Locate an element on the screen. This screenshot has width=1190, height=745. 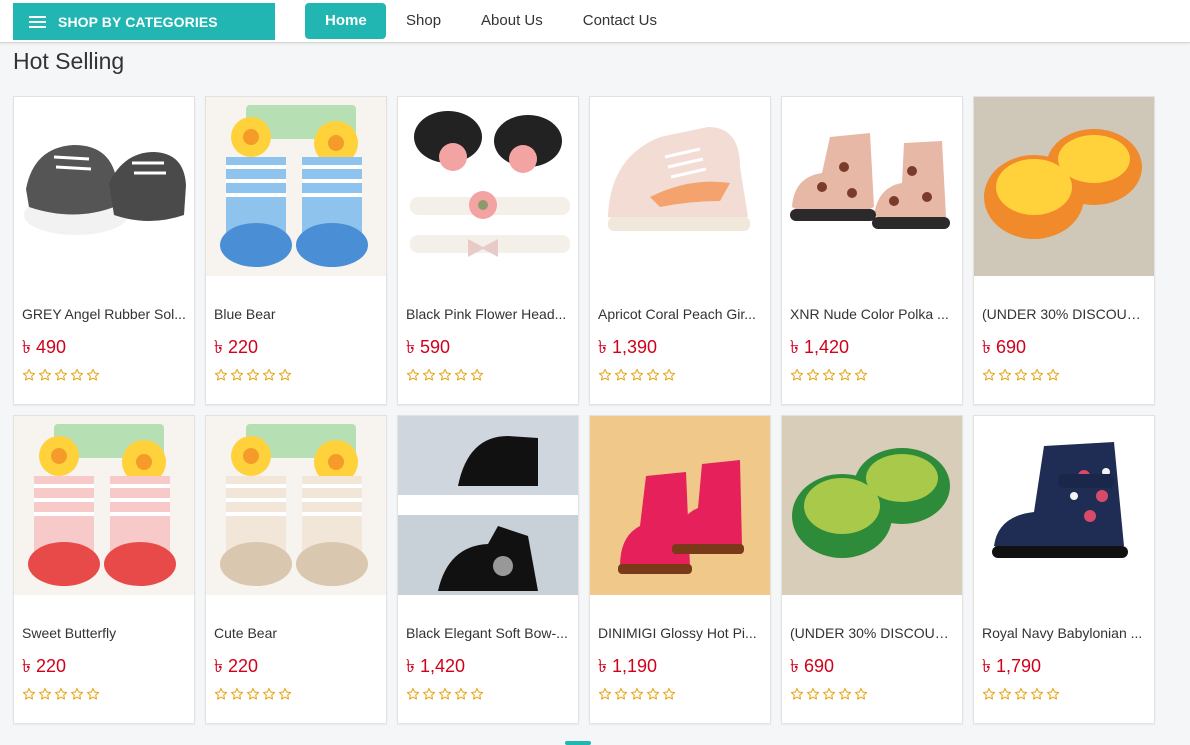
shop-by-categories-button: SHOP BY CATEGORIES is located at coordinates (144, 21).